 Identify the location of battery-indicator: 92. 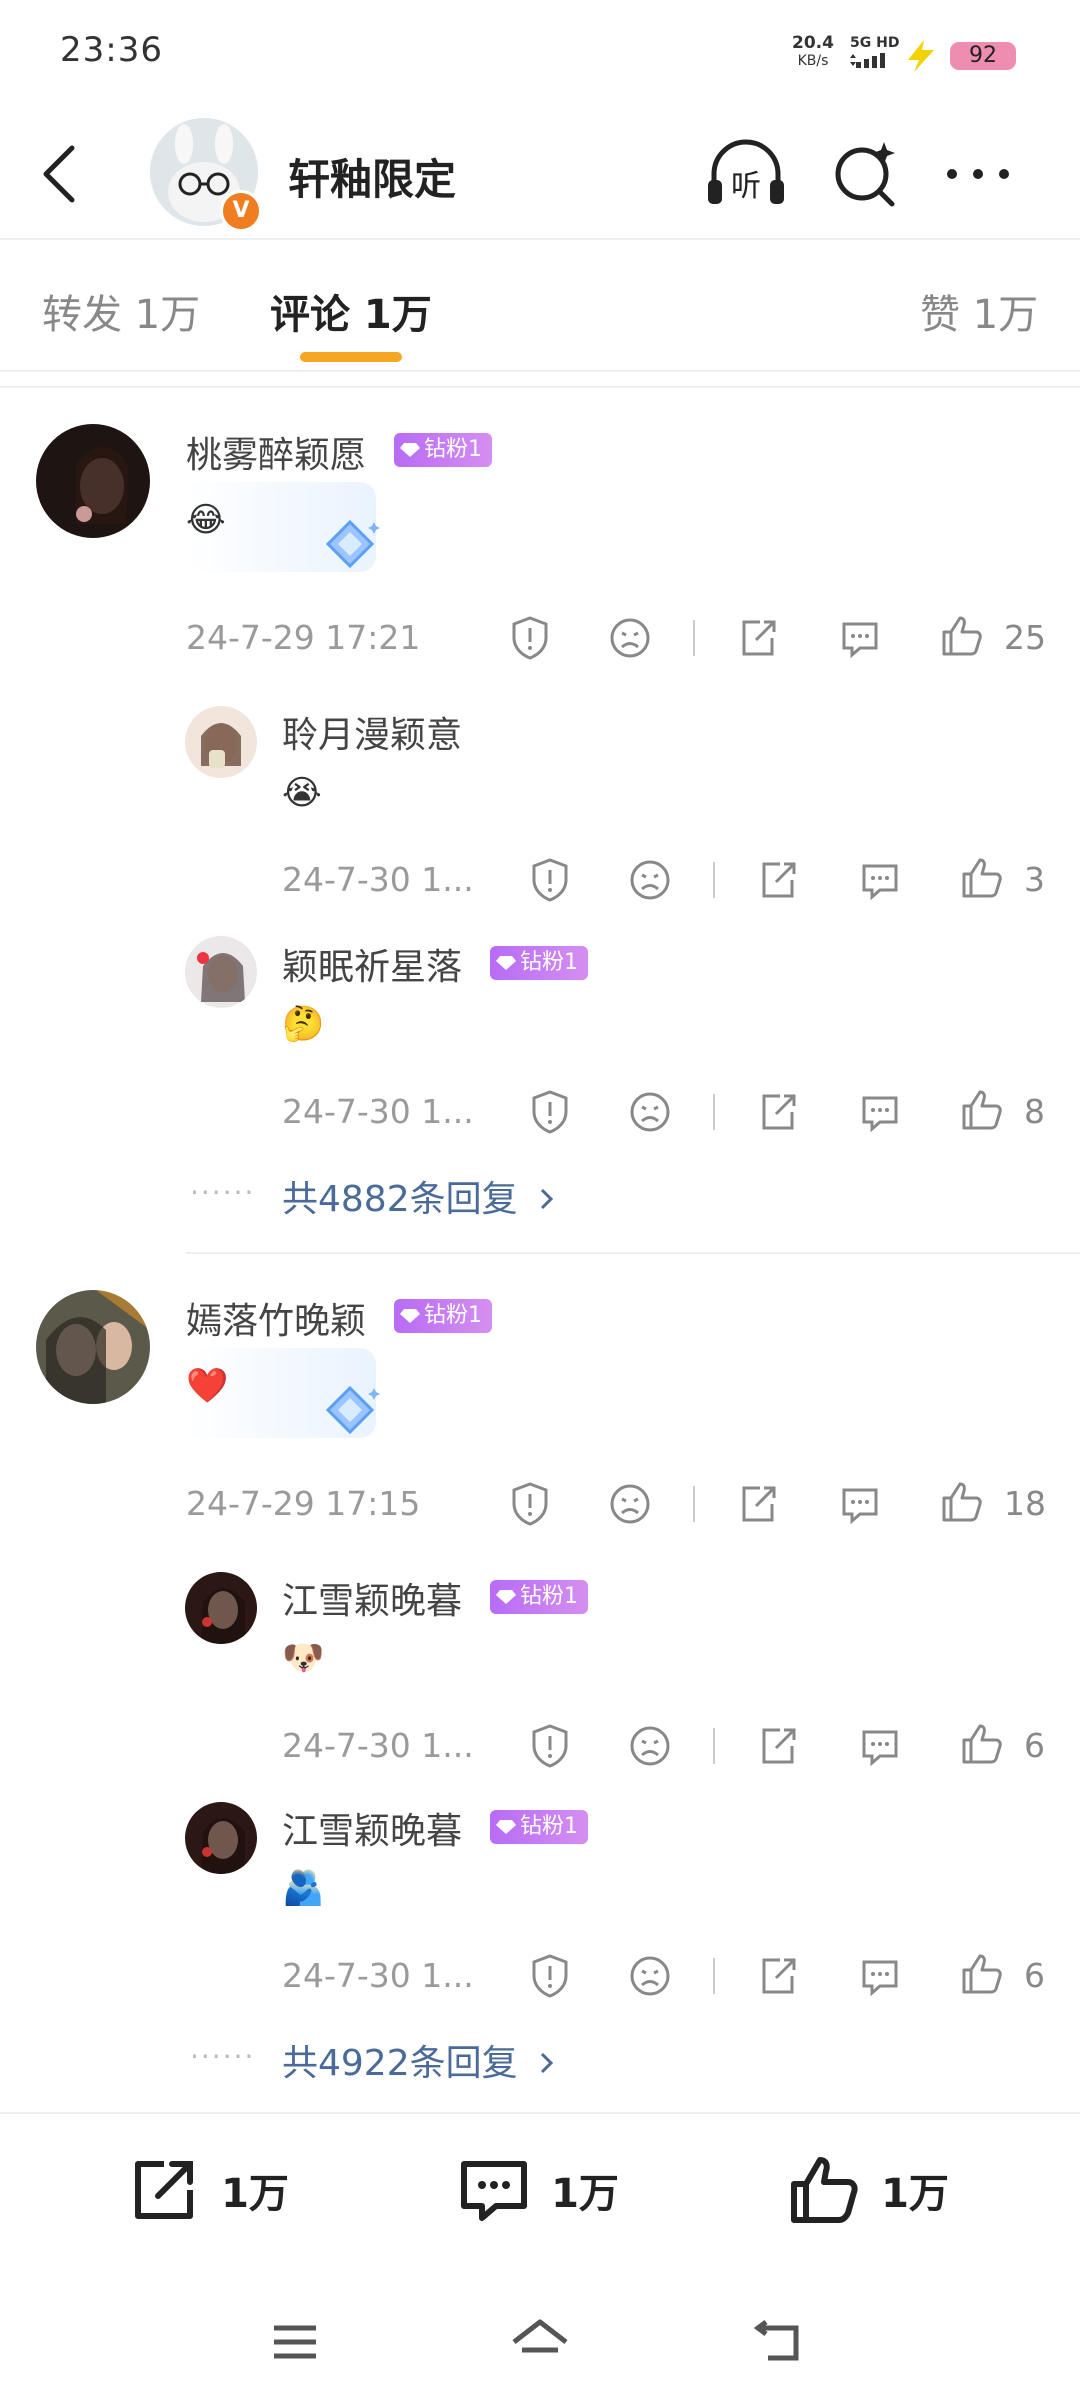
(983, 56).